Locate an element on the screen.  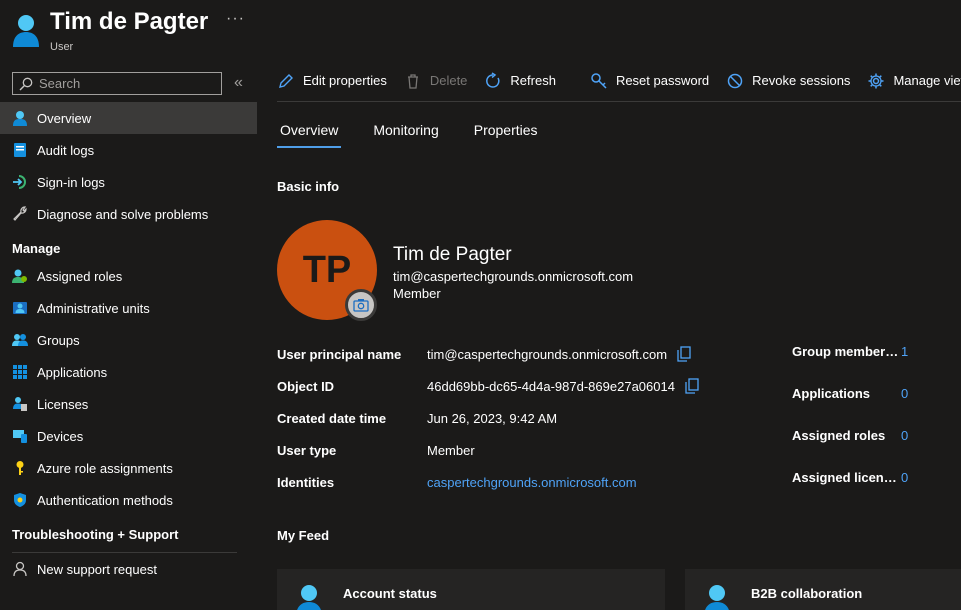
change-photo-button is located at coordinates (361, 305).